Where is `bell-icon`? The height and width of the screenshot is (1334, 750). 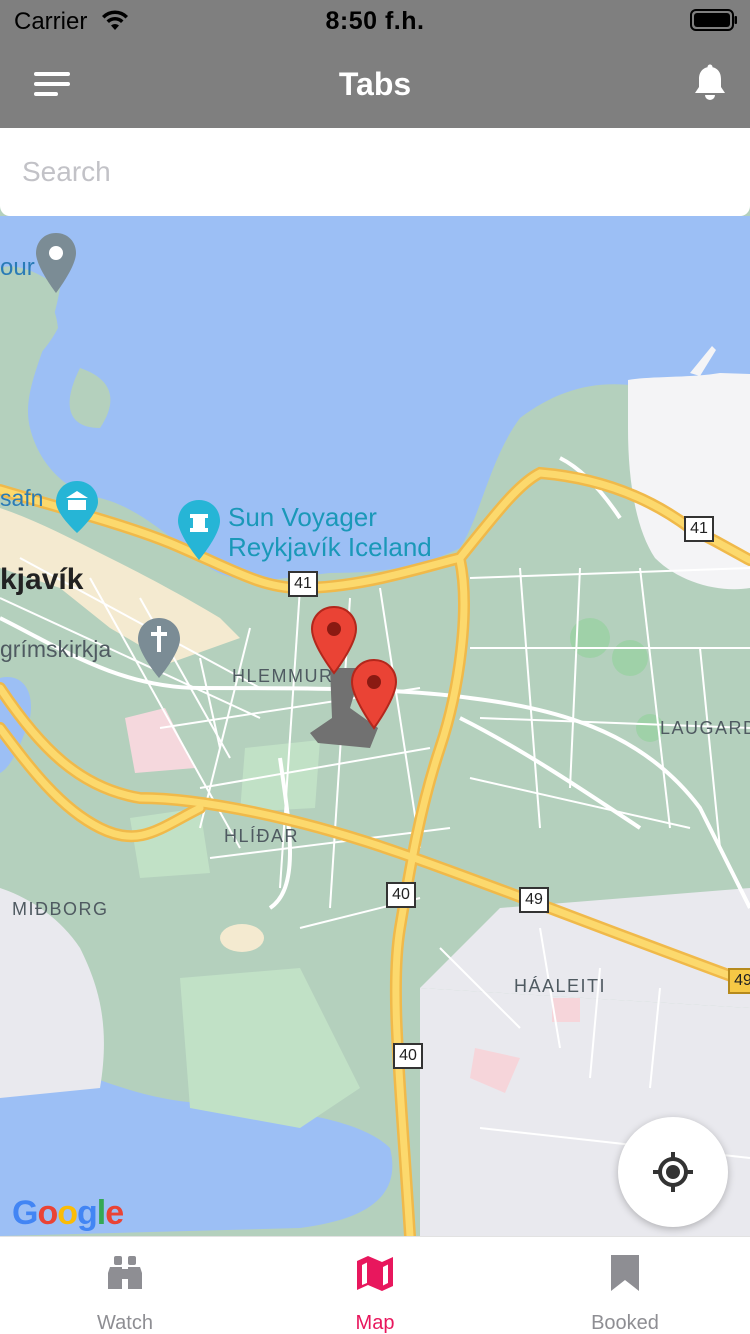 bell-icon is located at coordinates (710, 82).